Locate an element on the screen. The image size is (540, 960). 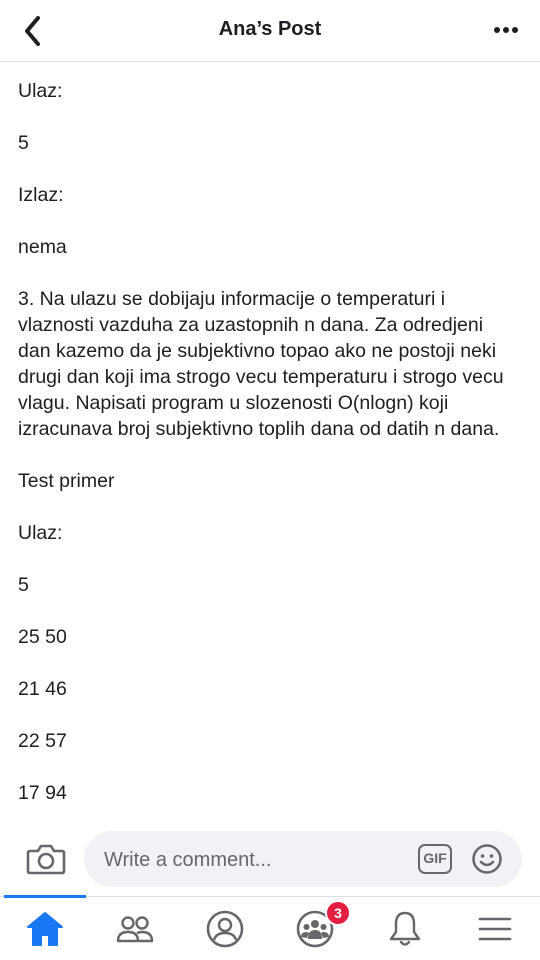
profile-icon is located at coordinates (225, 929).